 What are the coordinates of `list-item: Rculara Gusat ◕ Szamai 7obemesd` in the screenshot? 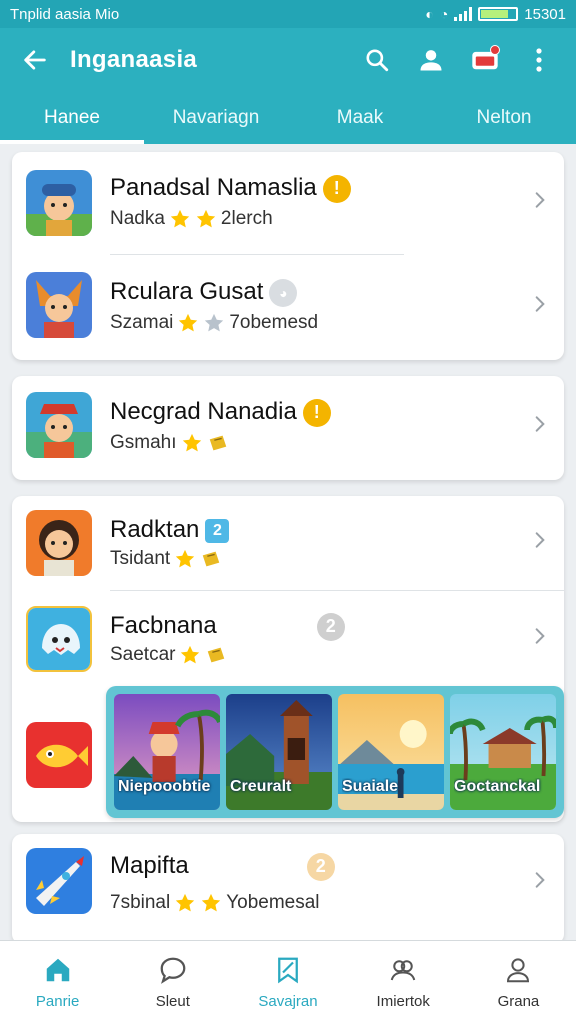 It's located at (288, 308).